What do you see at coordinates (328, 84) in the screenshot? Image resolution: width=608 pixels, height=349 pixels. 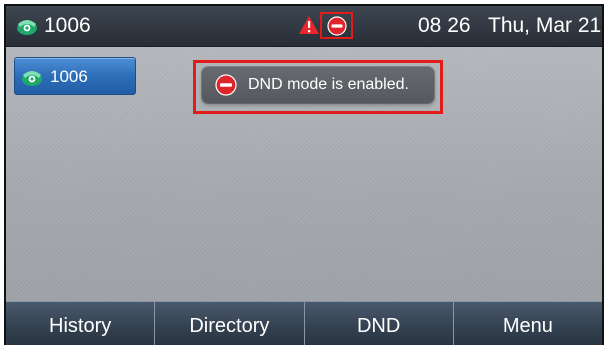 I see `popup-message: DND mode is enabled.` at bounding box center [328, 84].